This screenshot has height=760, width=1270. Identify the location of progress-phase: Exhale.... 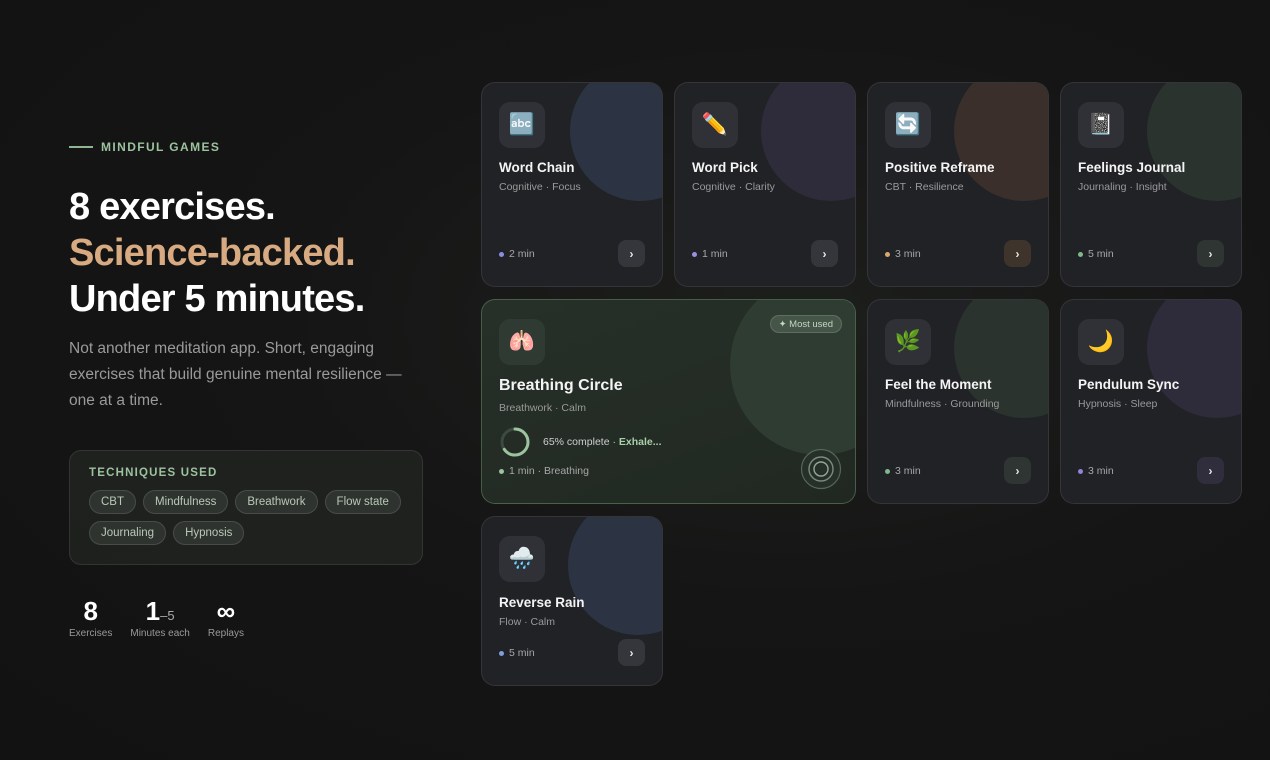
(640, 442).